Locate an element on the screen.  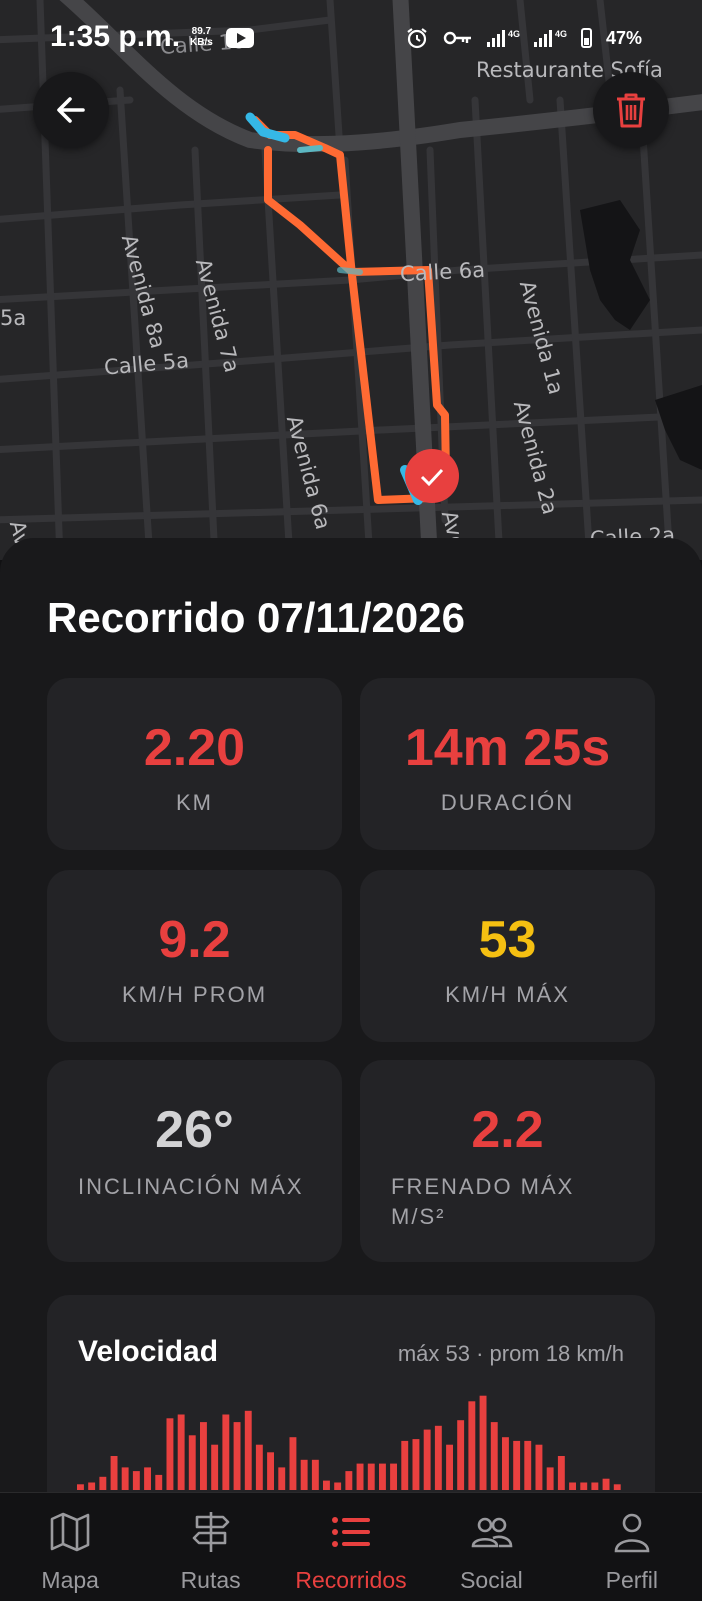
stat-value: 9.2 is located at coordinates (194, 940).